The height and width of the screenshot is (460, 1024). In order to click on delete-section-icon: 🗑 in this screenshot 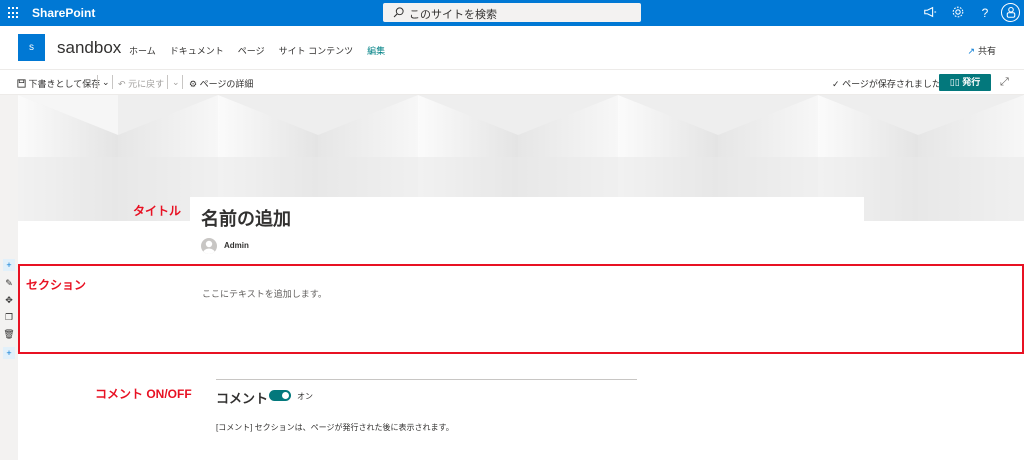, I will do `click(9, 334)`.